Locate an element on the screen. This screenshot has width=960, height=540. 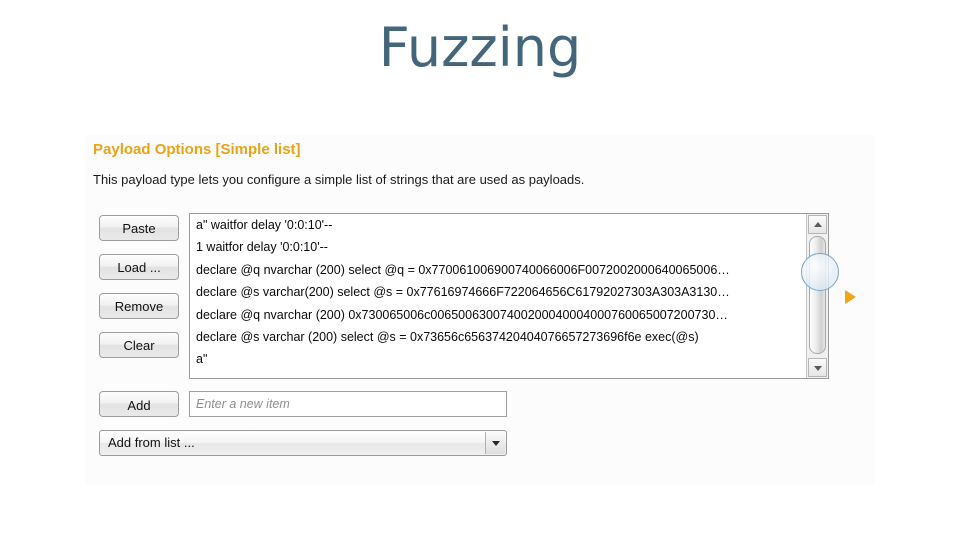
scroll-up-button is located at coordinates (817, 224).